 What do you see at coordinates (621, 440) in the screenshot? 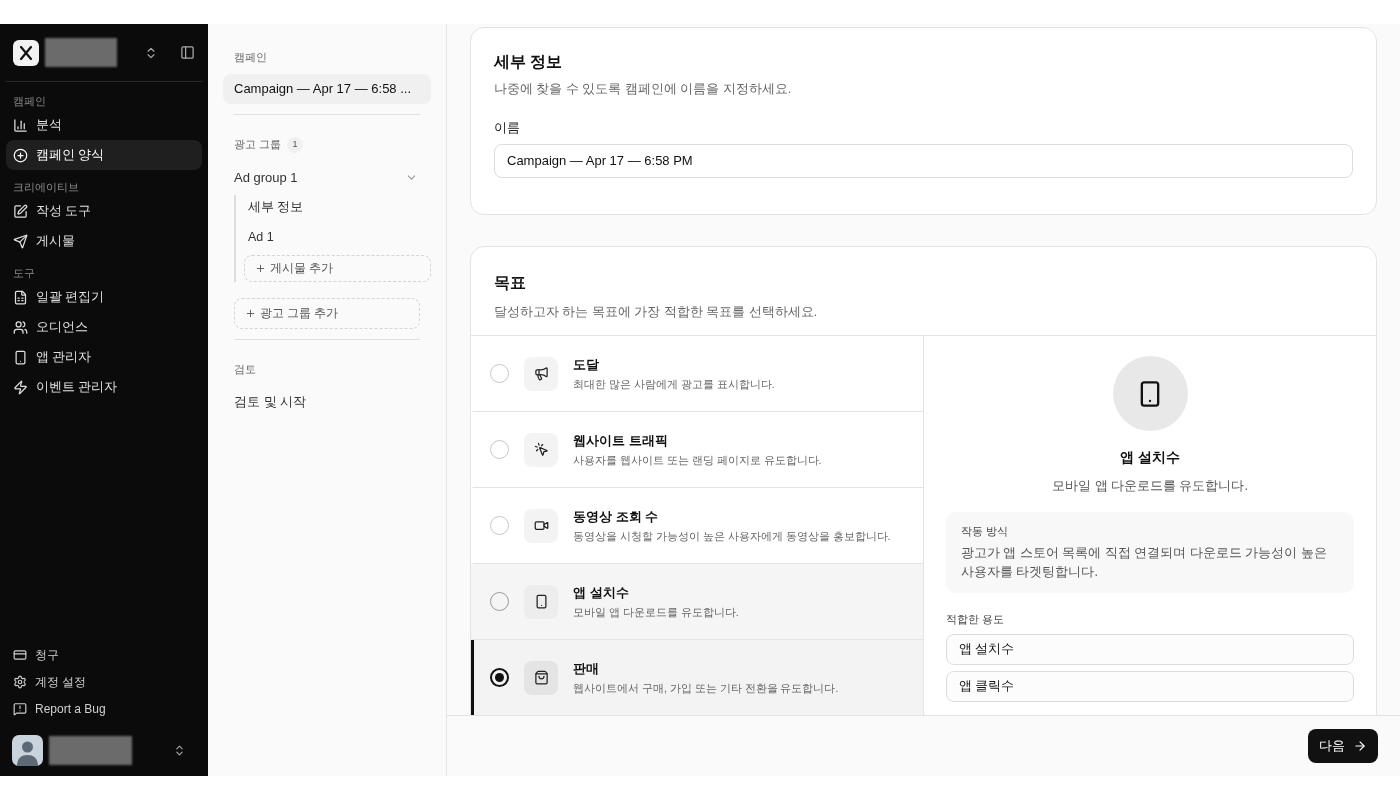
I see `option-title: 웹사이트 트래픽` at bounding box center [621, 440].